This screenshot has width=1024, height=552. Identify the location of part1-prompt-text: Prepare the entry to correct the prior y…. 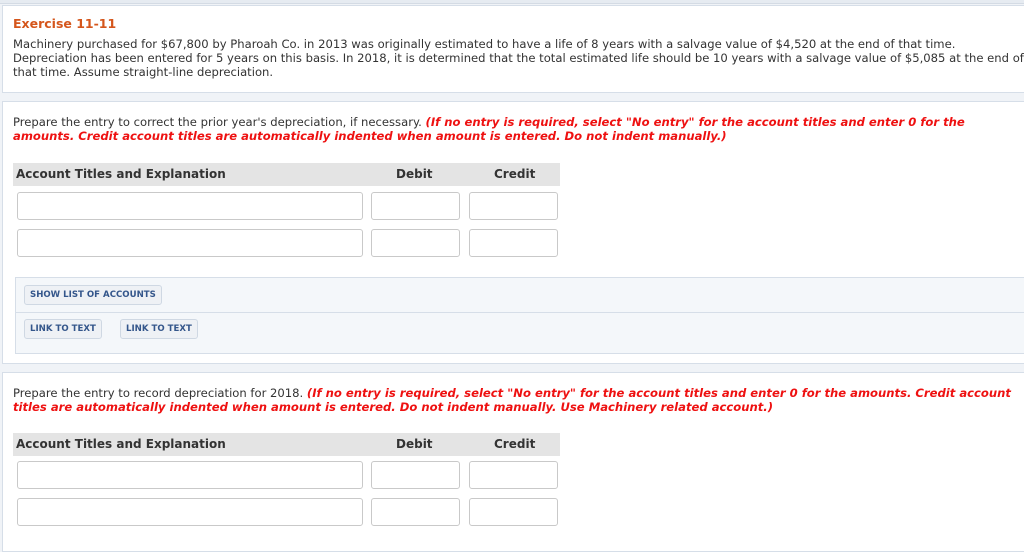
(217, 122).